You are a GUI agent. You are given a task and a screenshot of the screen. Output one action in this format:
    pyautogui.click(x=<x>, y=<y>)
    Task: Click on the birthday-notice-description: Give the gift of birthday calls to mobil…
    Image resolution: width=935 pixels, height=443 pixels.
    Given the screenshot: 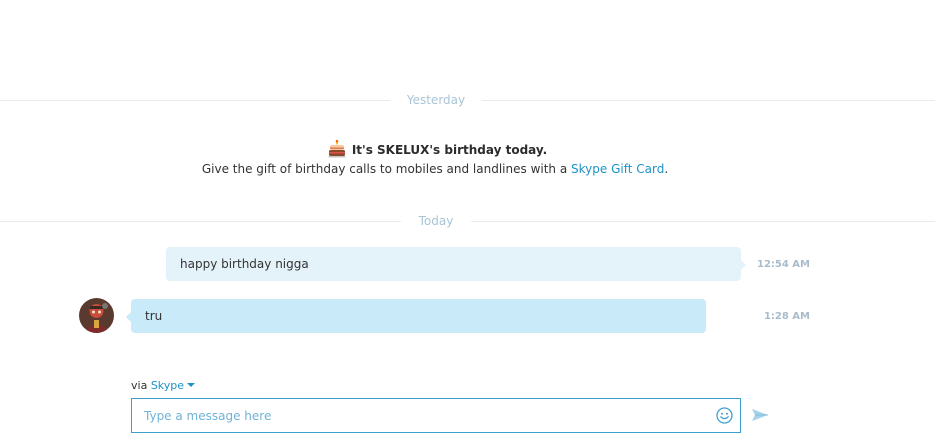 What is the action you would take?
    pyautogui.click(x=435, y=169)
    